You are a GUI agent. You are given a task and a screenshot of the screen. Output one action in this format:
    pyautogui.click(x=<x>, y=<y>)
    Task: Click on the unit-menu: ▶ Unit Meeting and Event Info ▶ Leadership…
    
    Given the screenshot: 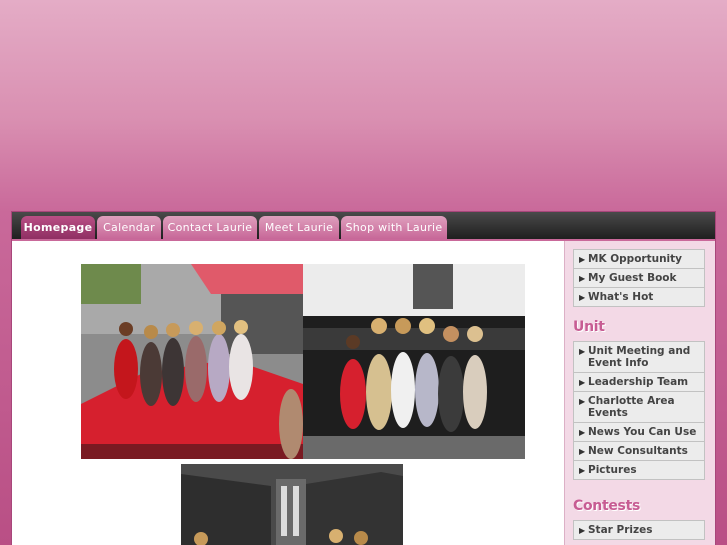 What is the action you would take?
    pyautogui.click(x=639, y=410)
    